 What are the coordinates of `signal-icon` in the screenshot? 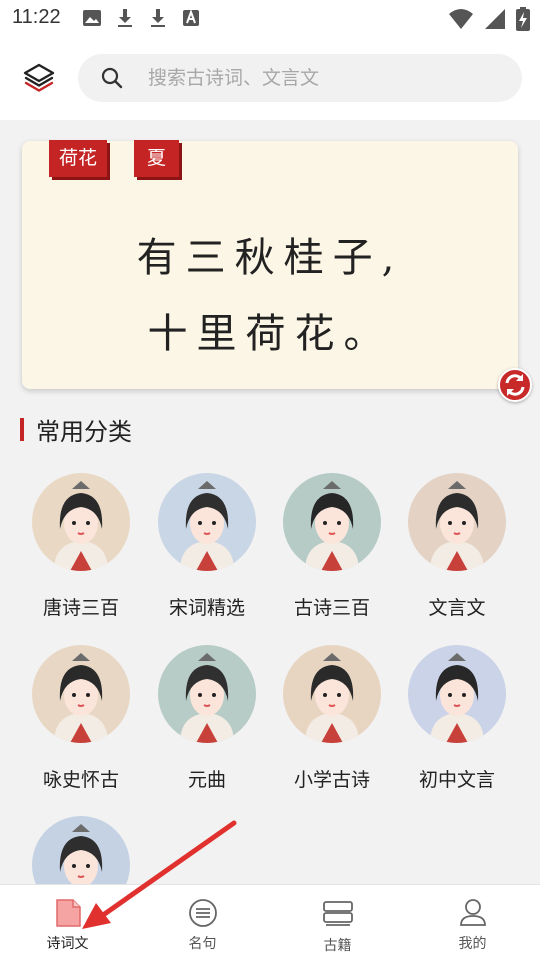 It's located at (495, 19).